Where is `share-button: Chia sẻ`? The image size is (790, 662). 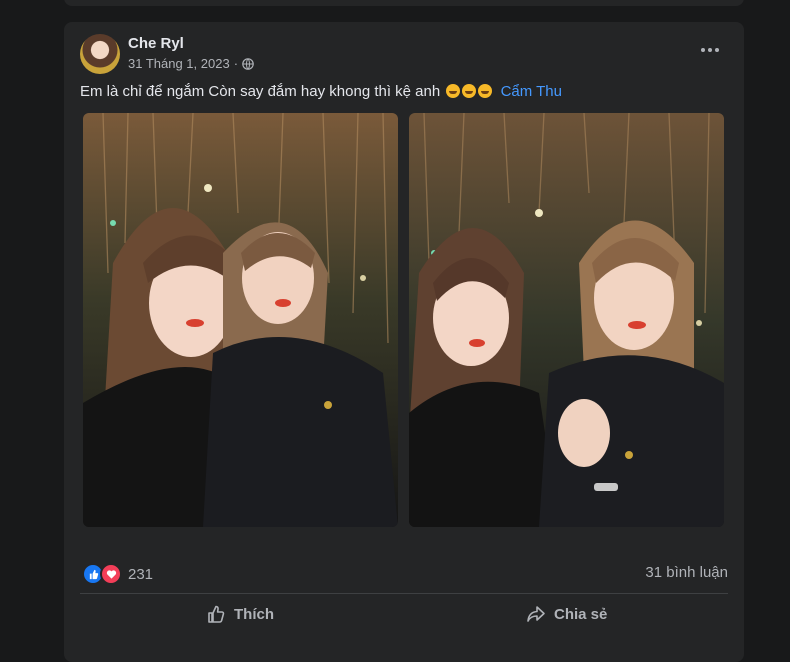
share-button: Chia sẻ is located at coordinates (566, 614).